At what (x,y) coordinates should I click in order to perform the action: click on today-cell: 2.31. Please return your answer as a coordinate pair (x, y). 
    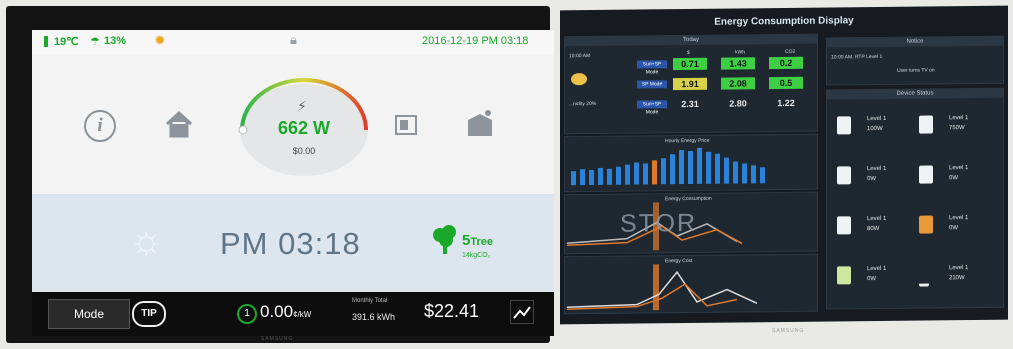
    Looking at the image, I should click on (690, 104).